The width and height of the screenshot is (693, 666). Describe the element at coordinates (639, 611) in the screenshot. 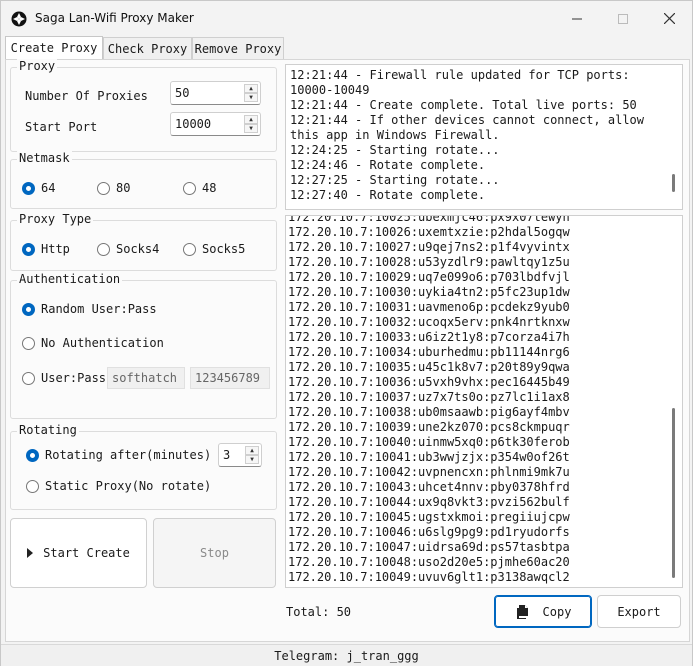

I see `export-button: Export` at that location.